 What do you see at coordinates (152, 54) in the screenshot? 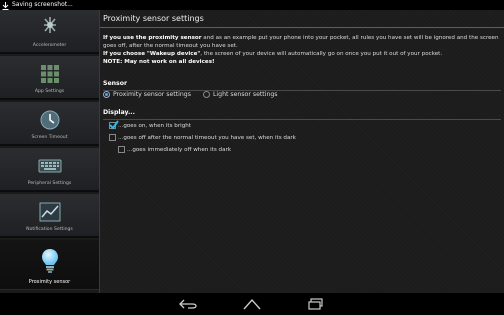
I see `description-bold-2: If you choose "Wakeup device"` at bounding box center [152, 54].